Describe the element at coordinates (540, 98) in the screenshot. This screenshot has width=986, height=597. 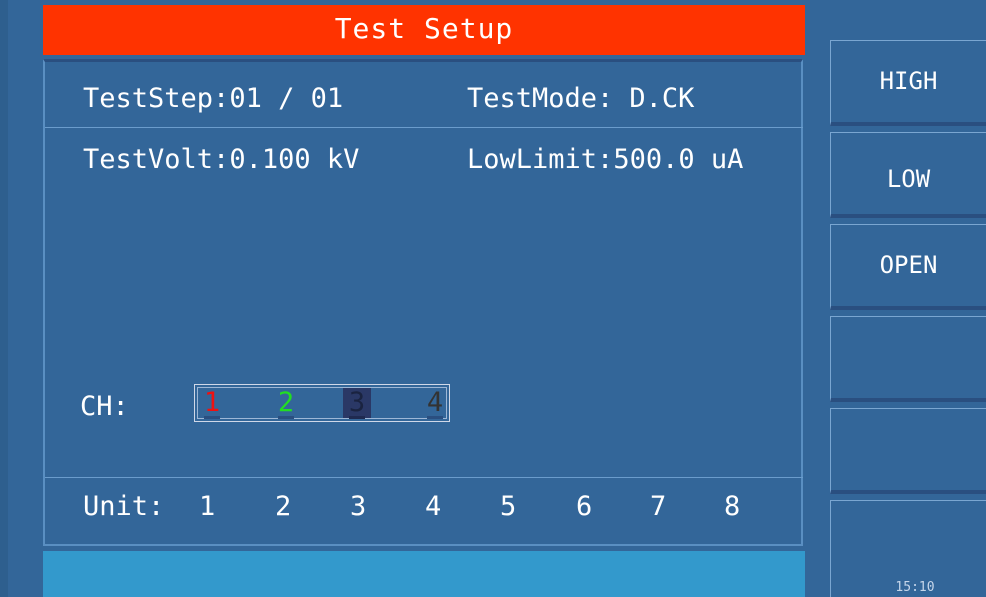
I see `test-mode-label: TestMode:` at that location.